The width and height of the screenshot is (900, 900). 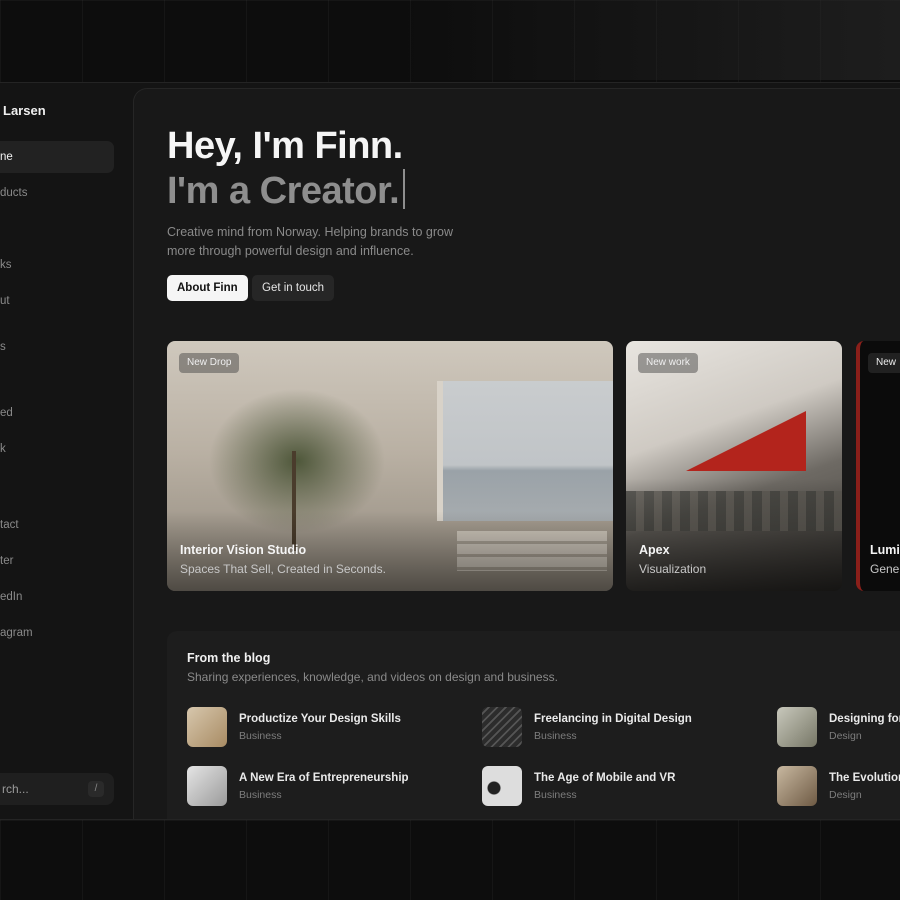 I want to click on hero-heading: Hey, I'm Finn., so click(x=285, y=146).